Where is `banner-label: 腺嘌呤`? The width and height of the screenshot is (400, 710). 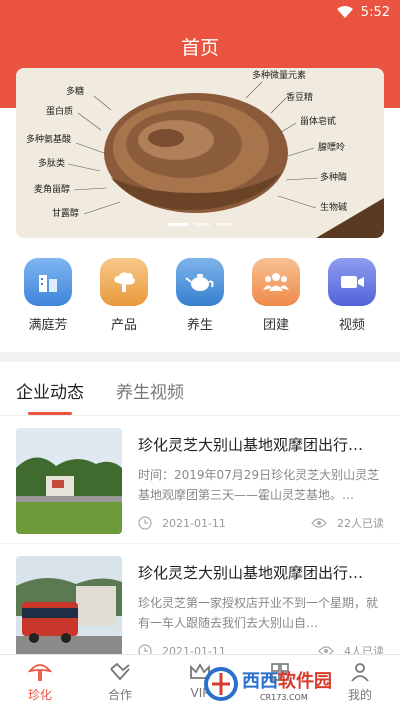
banner-label: 腺嘌呤 is located at coordinates (332, 148).